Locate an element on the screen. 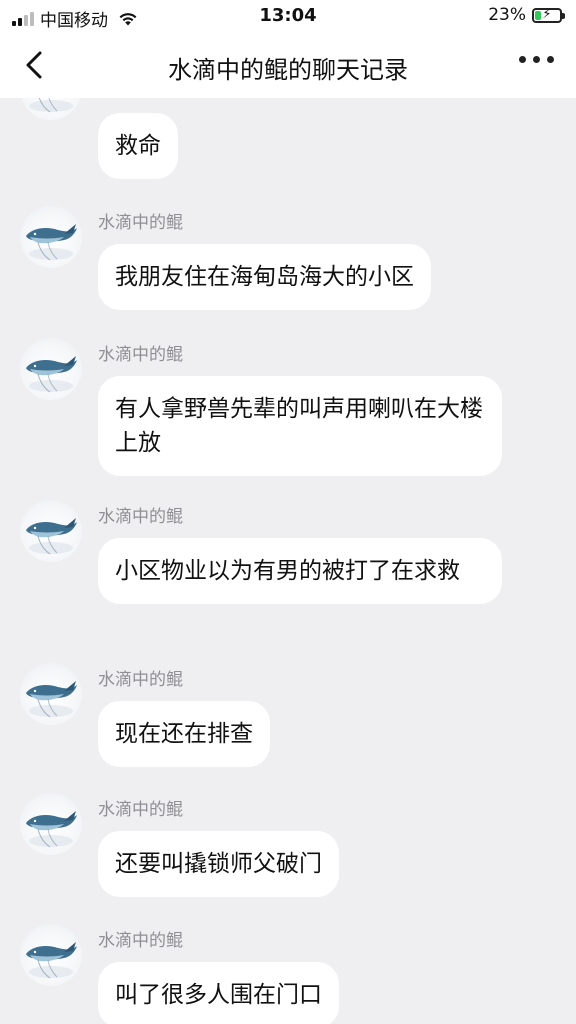  charging-bolt-icon: ⚡ is located at coordinates (547, 14).